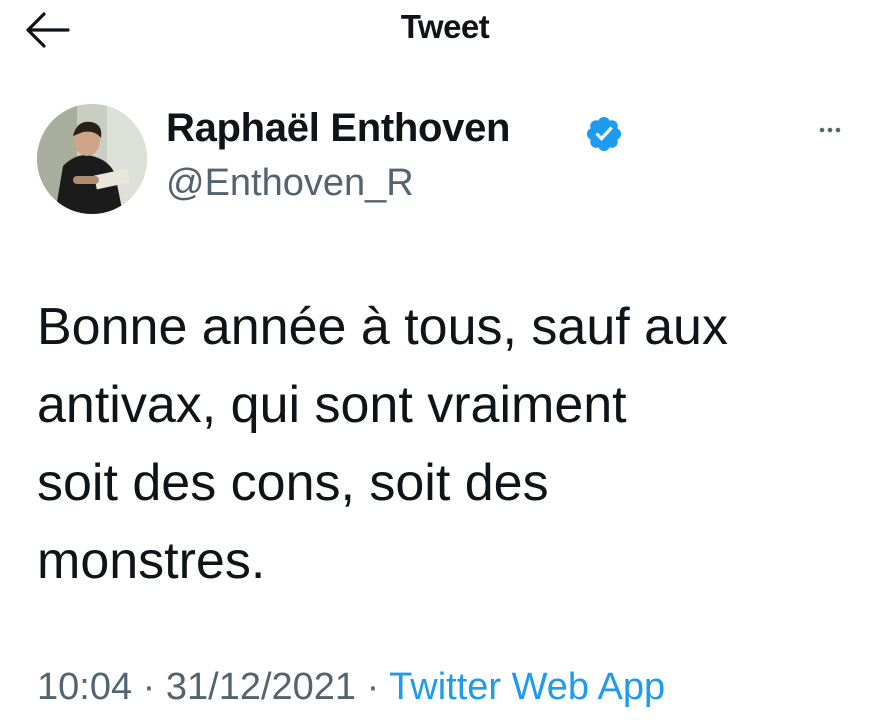 This screenshot has width=890, height=720. I want to click on tweet-time: 10:04, so click(84, 687).